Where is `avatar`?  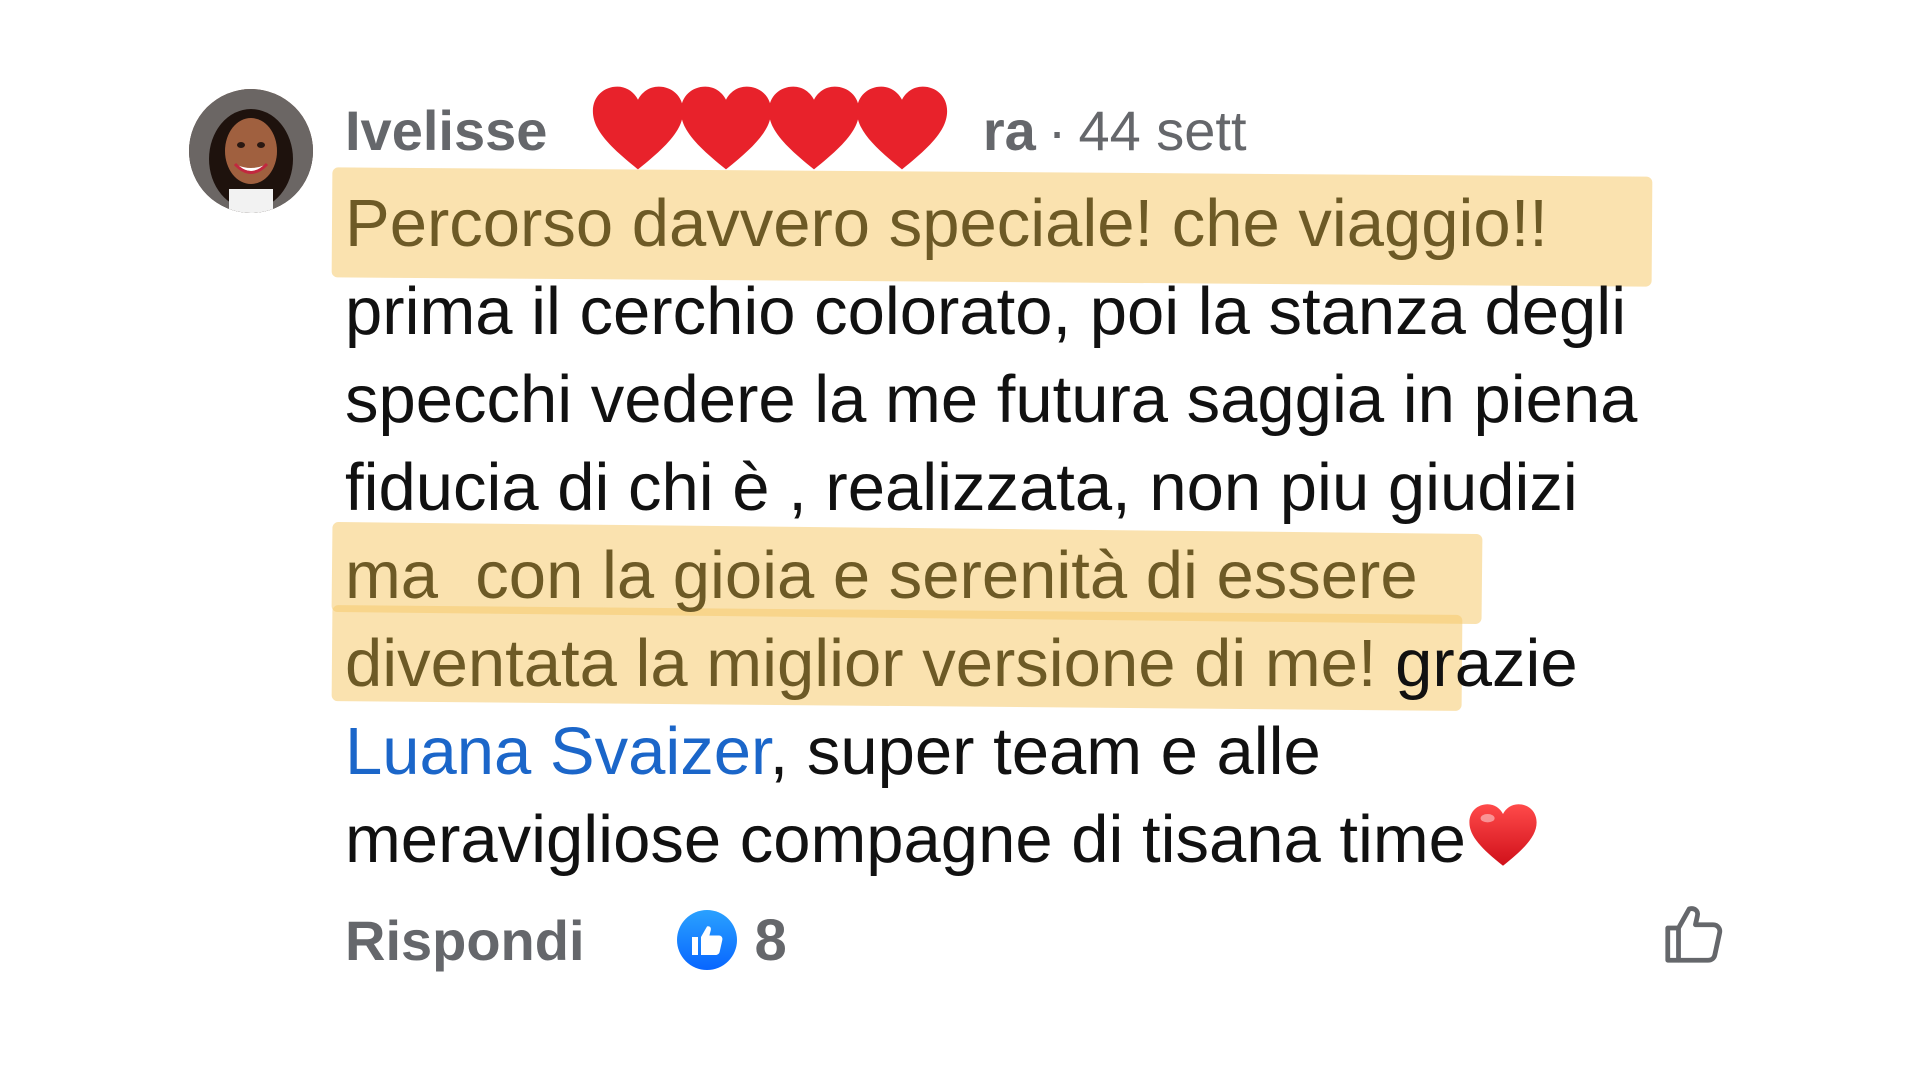
avatar is located at coordinates (251, 151).